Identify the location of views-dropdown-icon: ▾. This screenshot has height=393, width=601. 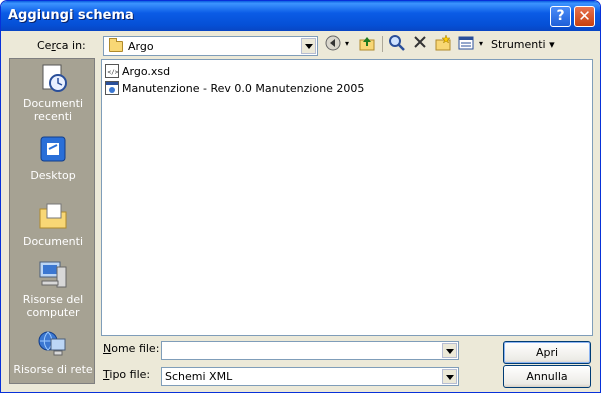
(481, 44).